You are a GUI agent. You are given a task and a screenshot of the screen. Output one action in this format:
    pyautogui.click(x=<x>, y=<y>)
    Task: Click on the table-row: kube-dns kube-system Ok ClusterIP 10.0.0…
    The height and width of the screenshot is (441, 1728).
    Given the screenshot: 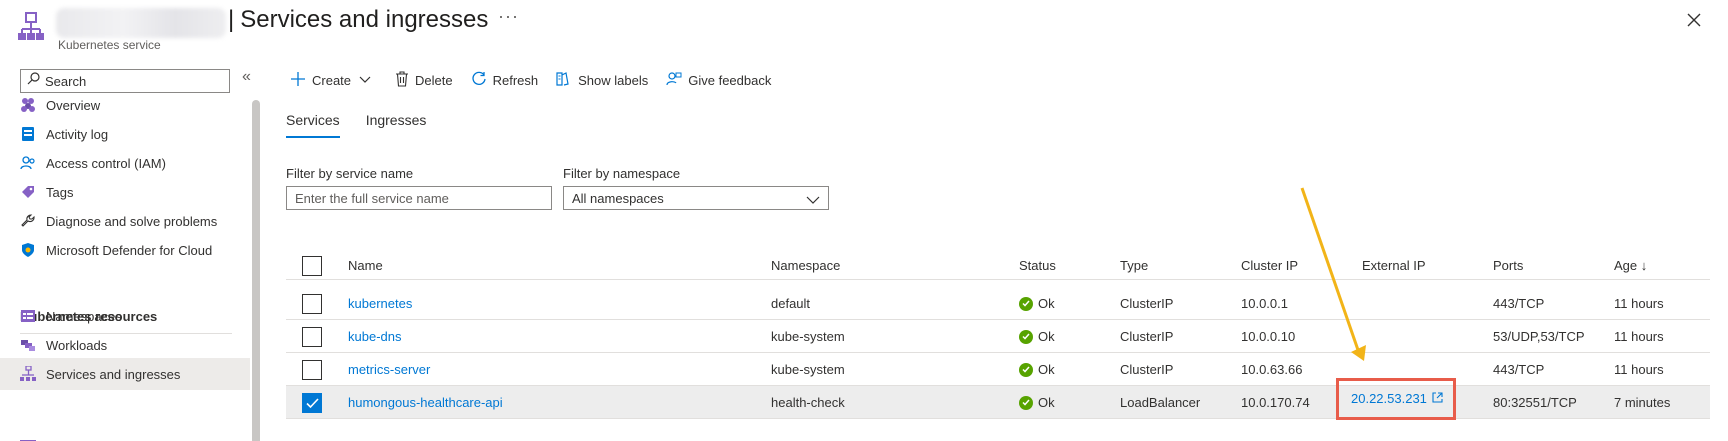 What is the action you would take?
    pyautogui.click(x=998, y=336)
    